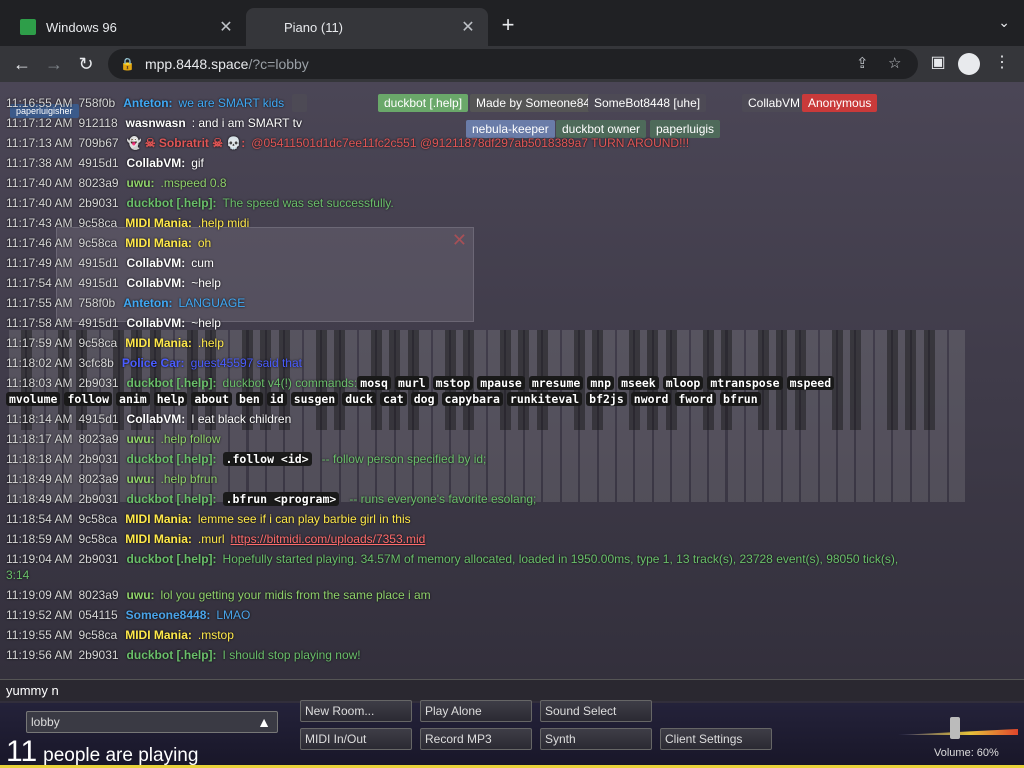 Image resolution: width=1024 pixels, height=768 pixels. Describe the element at coordinates (98, 143) in the screenshot. I see `message-user-id: 709b67` at that location.